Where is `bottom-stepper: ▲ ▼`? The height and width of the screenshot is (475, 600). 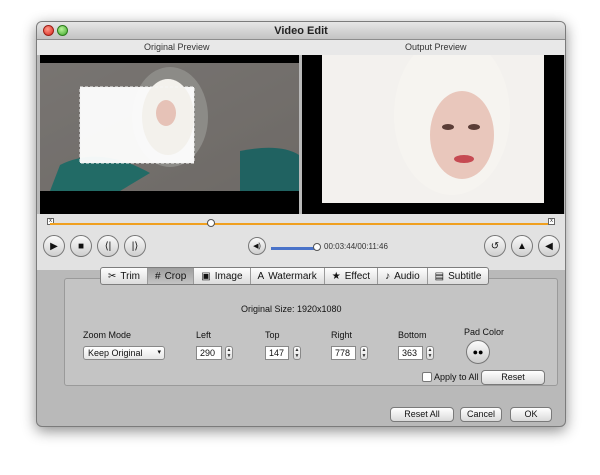
bottom-stepper: ▲ ▼ is located at coordinates (430, 353).